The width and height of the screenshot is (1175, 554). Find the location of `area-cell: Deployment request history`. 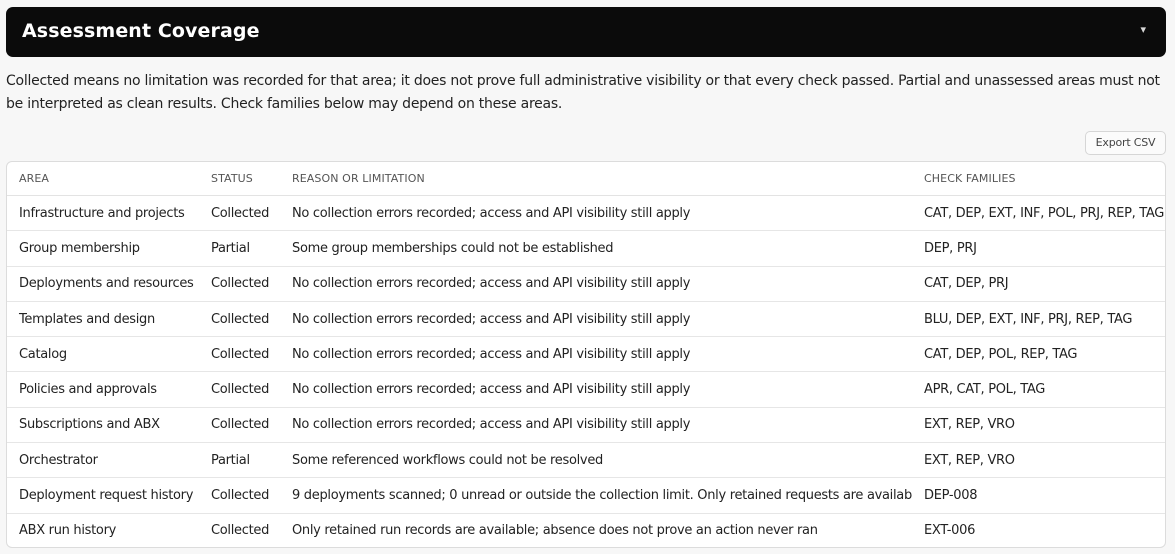

area-cell: Deployment request history is located at coordinates (103, 495).